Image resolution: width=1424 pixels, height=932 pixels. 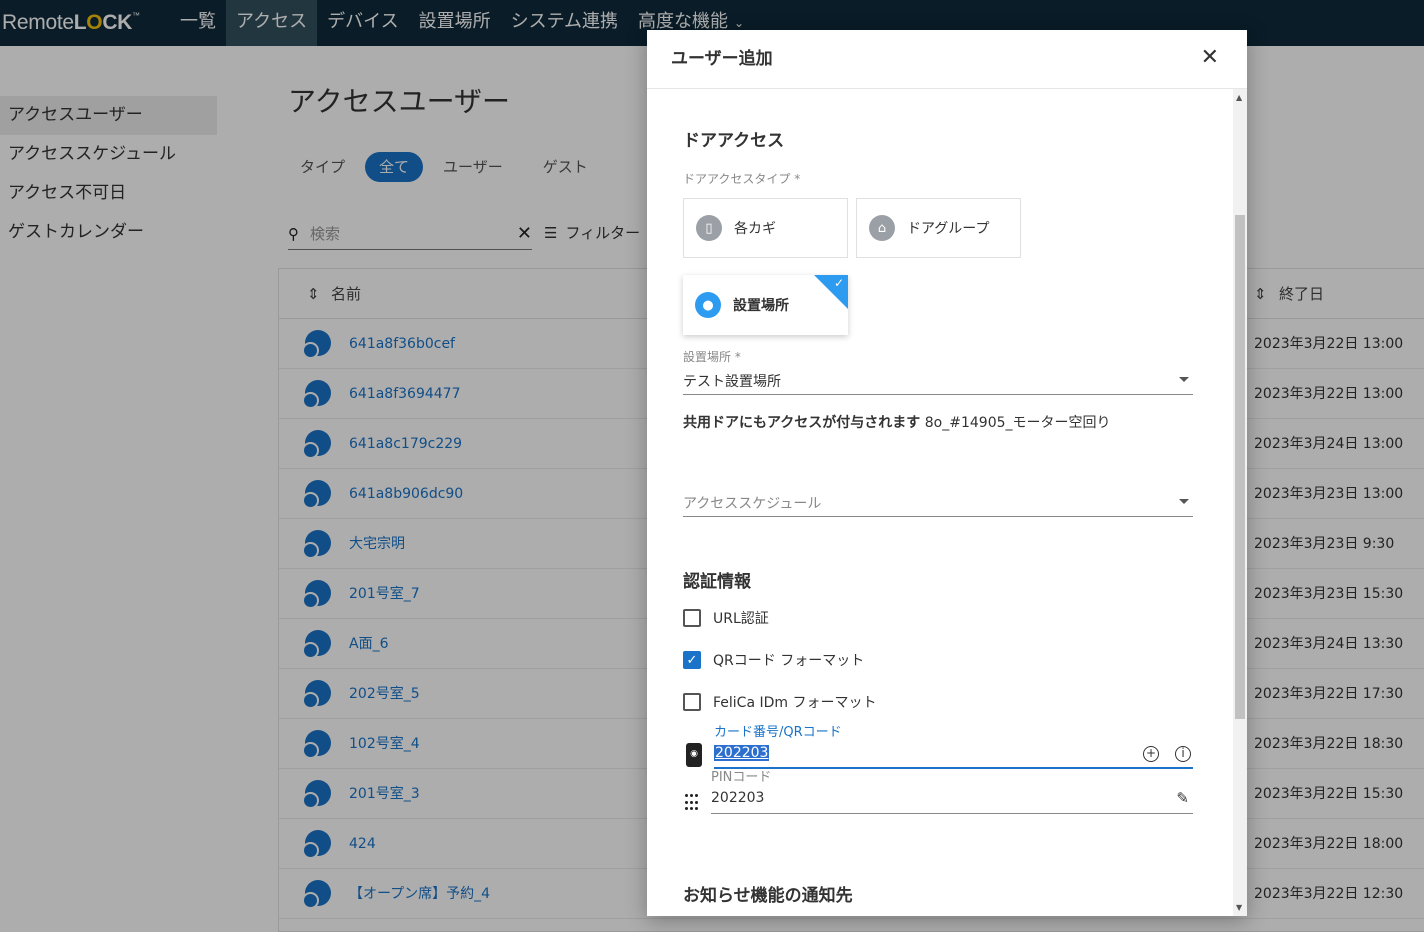 I want to click on schedule-placeholder: アクセススケジュール, so click(x=752, y=504).